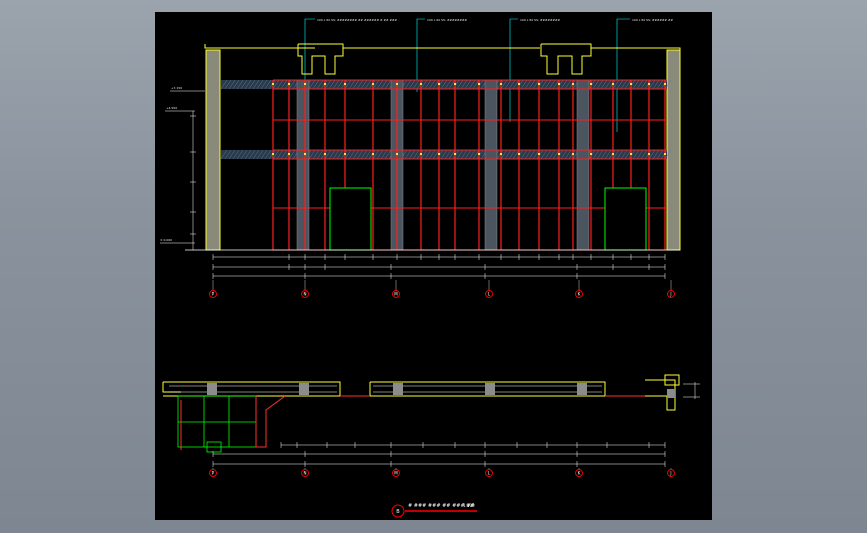 The image size is (867, 533). I want to click on level-labels: +7.150 +4.500 ± 0.000, so click(171, 164).